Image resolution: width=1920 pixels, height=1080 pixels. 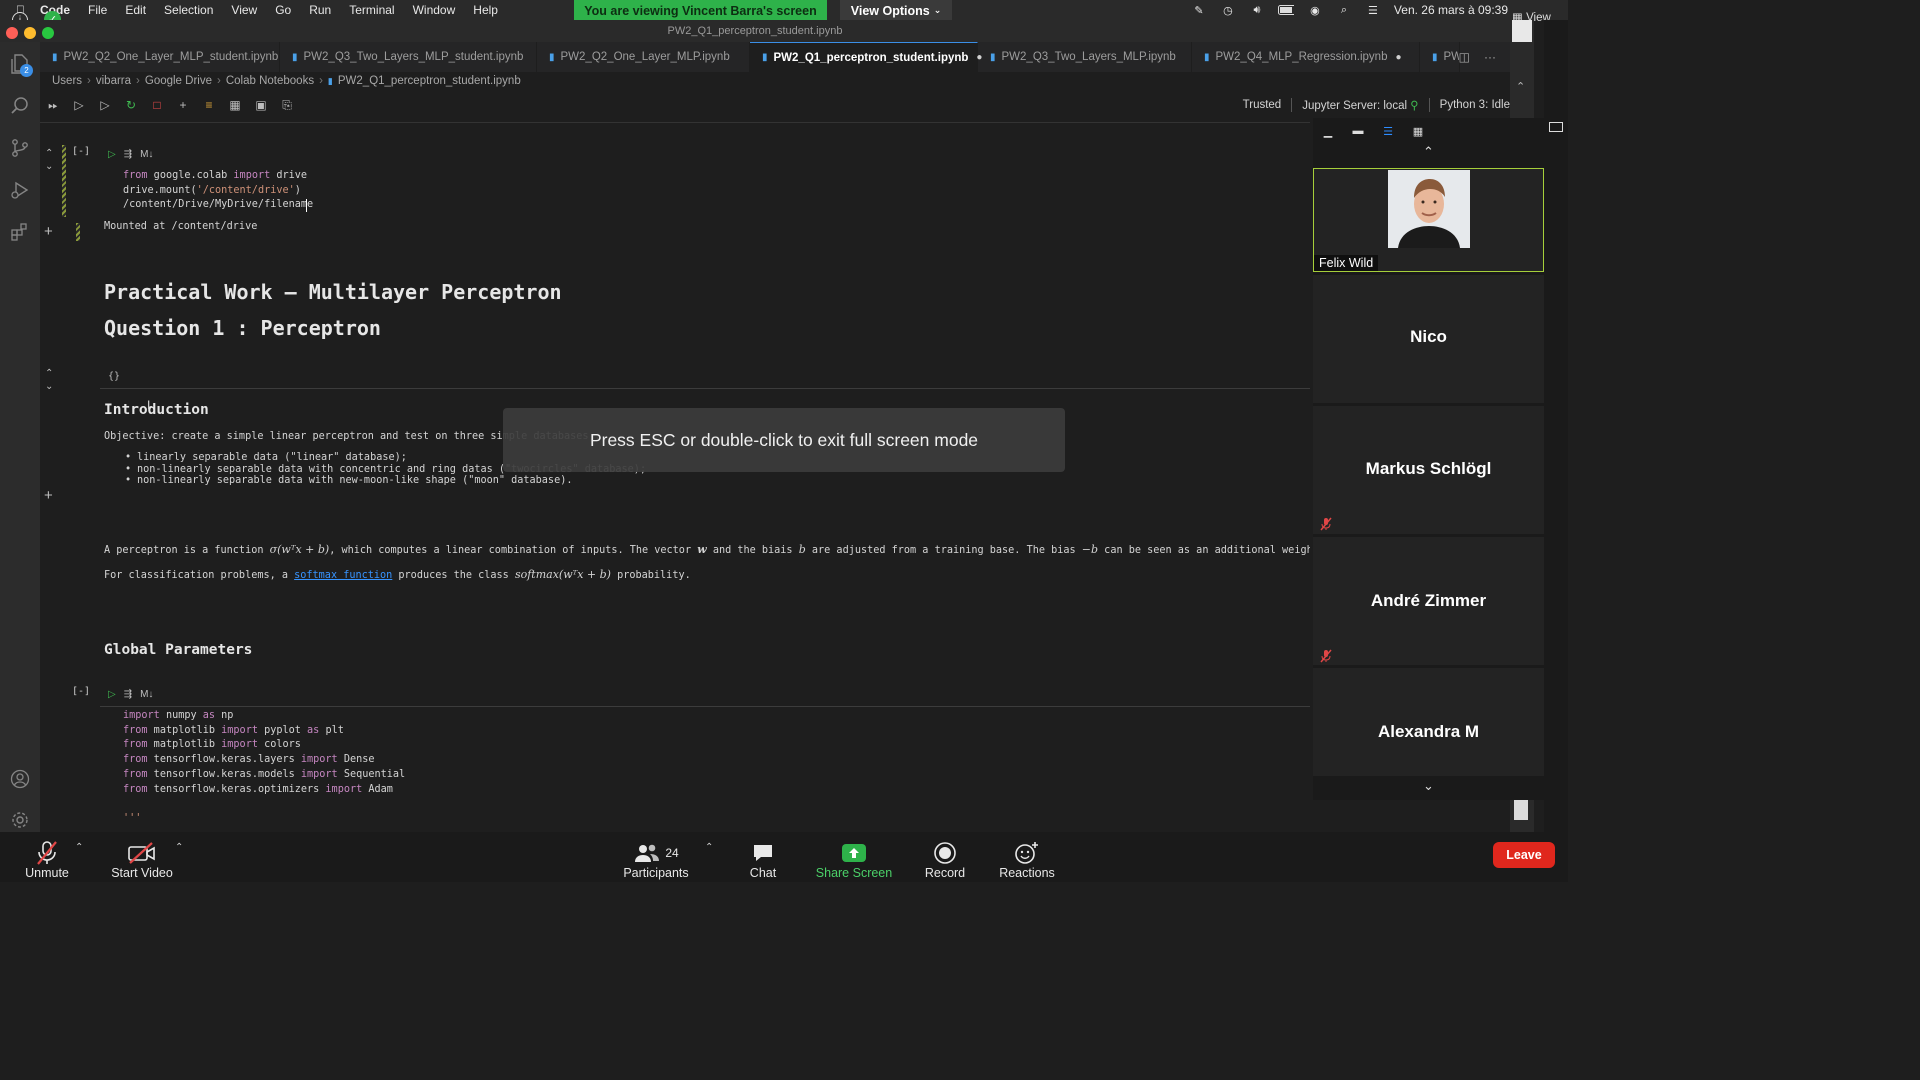 What do you see at coordinates (79, 847) in the screenshot?
I see `audio-options-caret-icon: ⌃` at bounding box center [79, 847].